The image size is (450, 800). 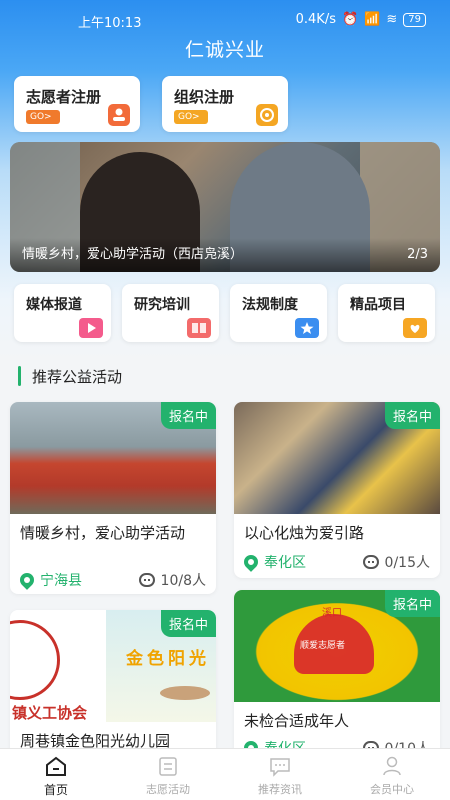 I want to click on category-label: 研究培训, so click(x=162, y=305).